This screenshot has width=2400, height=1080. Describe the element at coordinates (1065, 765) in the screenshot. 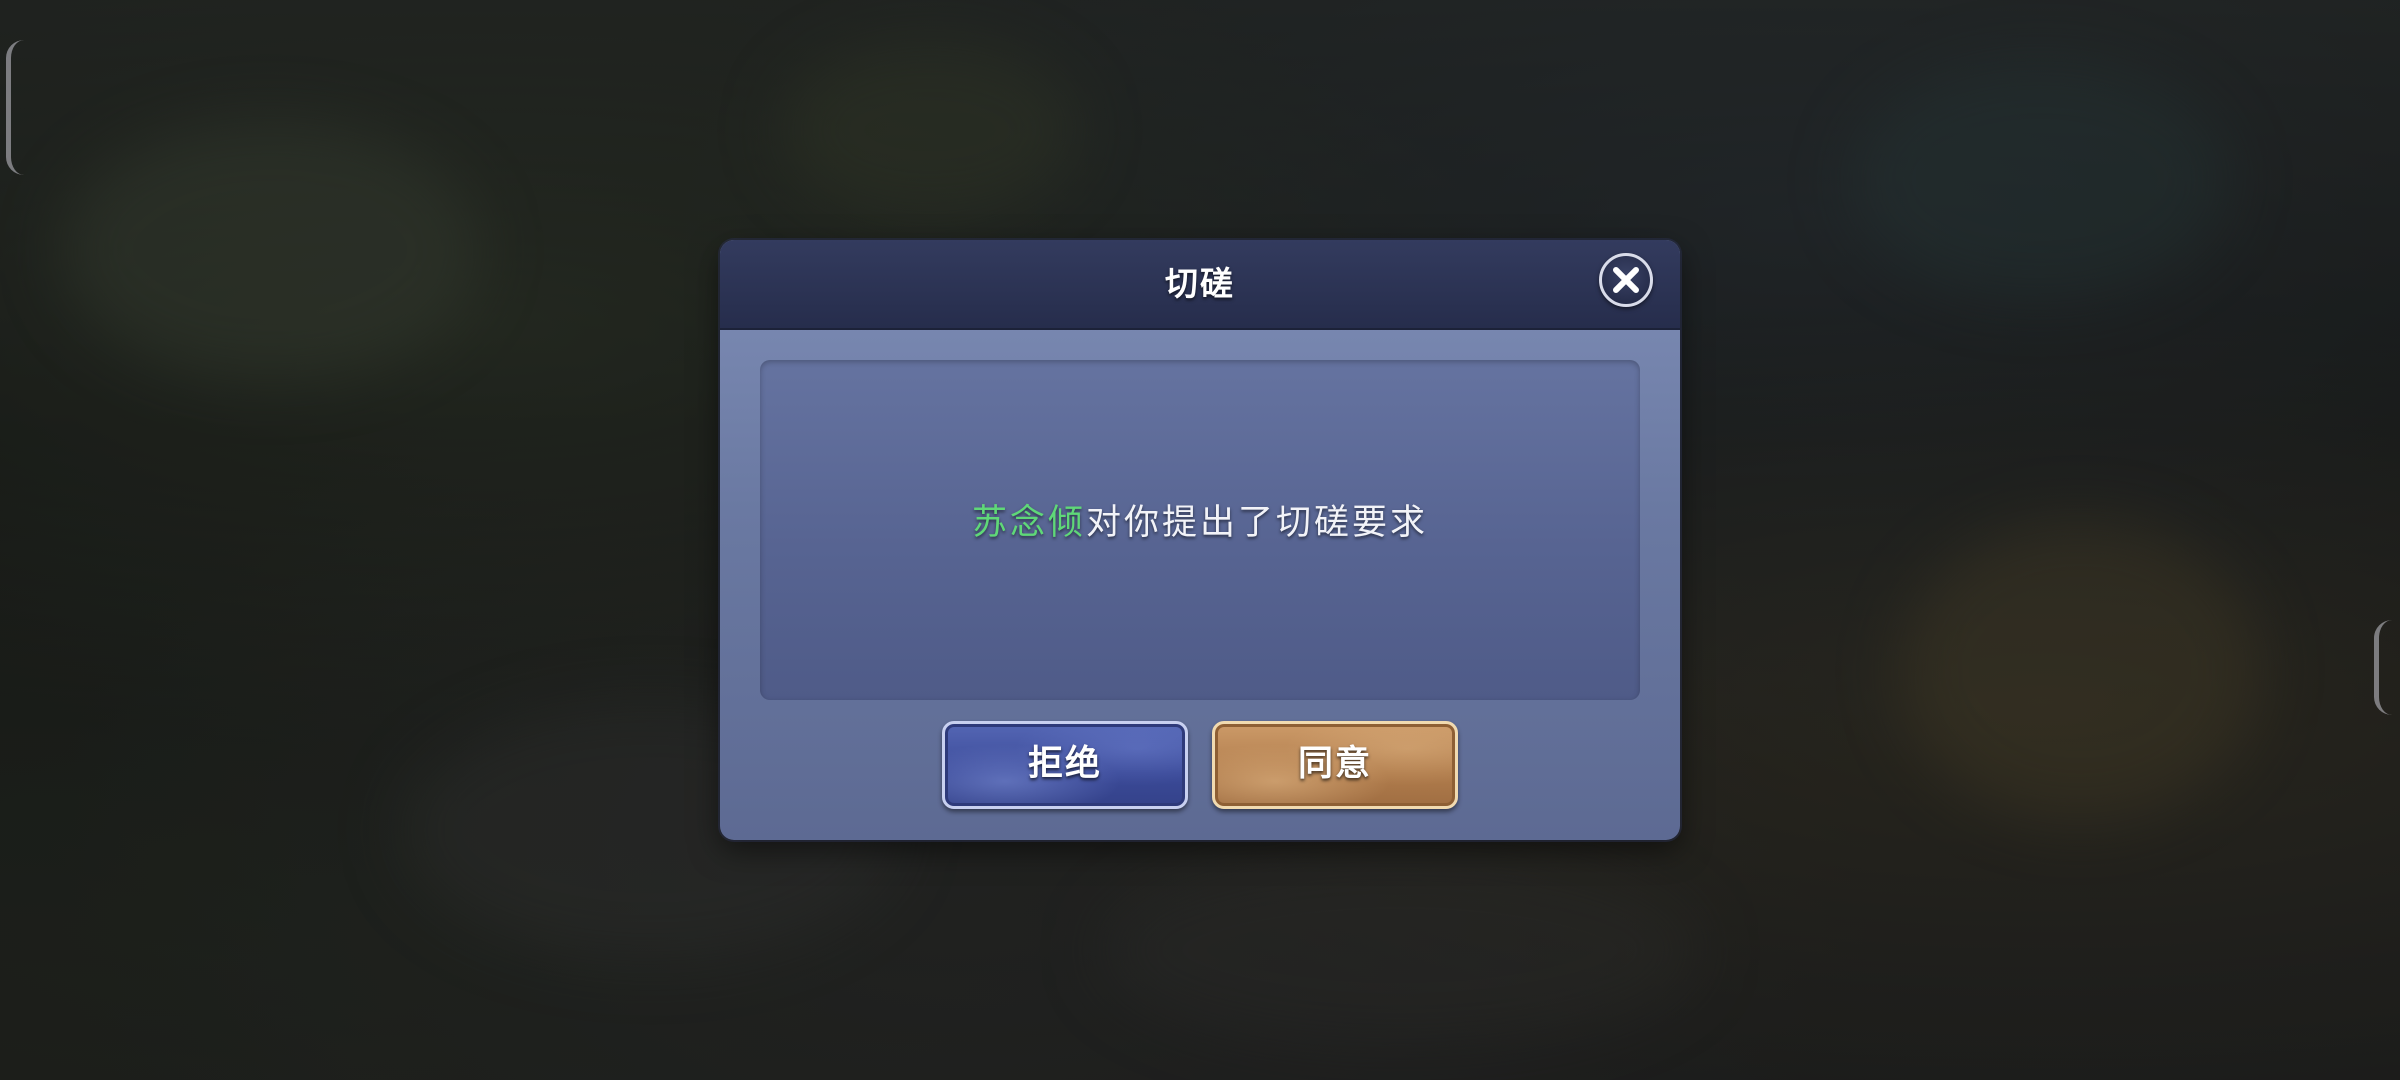

I see `reject-button: 拒绝` at that location.